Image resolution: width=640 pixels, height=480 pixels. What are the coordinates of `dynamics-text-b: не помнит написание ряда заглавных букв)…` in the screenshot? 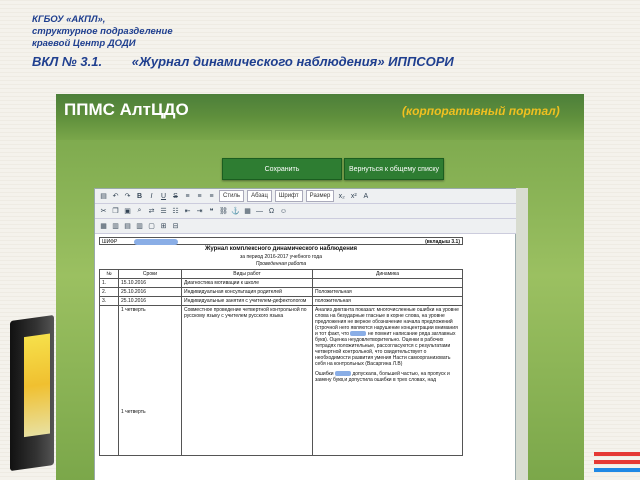 It's located at (385, 349).